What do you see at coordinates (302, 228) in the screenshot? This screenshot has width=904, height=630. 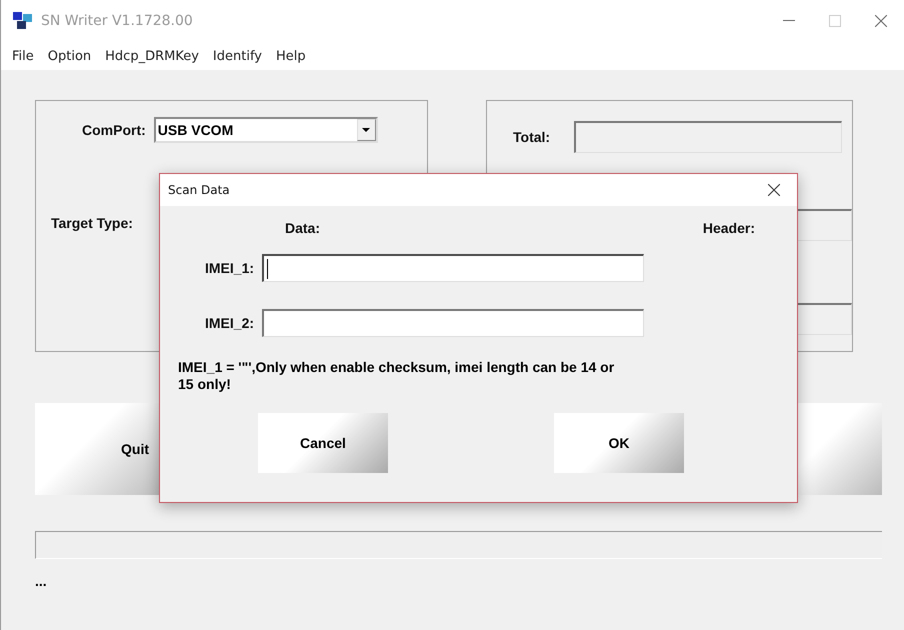 I see `data-label: Data:` at bounding box center [302, 228].